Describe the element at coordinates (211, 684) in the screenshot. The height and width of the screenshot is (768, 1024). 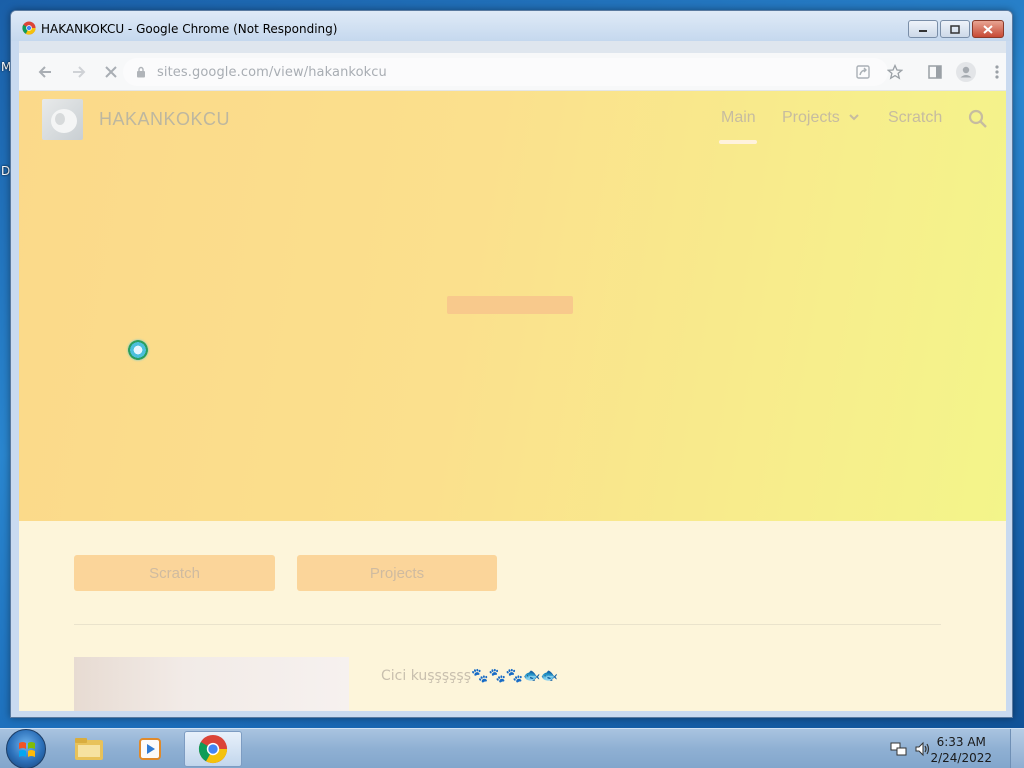
I see `cat-photo` at that location.